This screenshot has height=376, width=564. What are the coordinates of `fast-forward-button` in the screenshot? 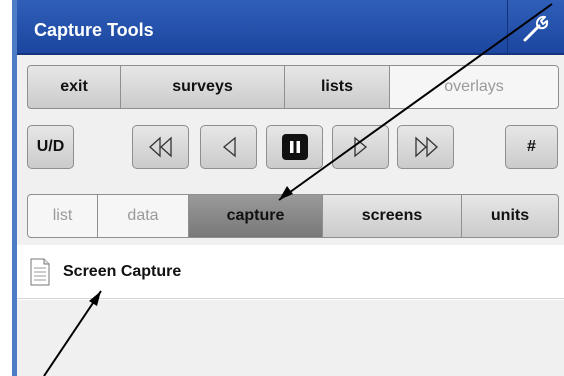 It's located at (425, 147).